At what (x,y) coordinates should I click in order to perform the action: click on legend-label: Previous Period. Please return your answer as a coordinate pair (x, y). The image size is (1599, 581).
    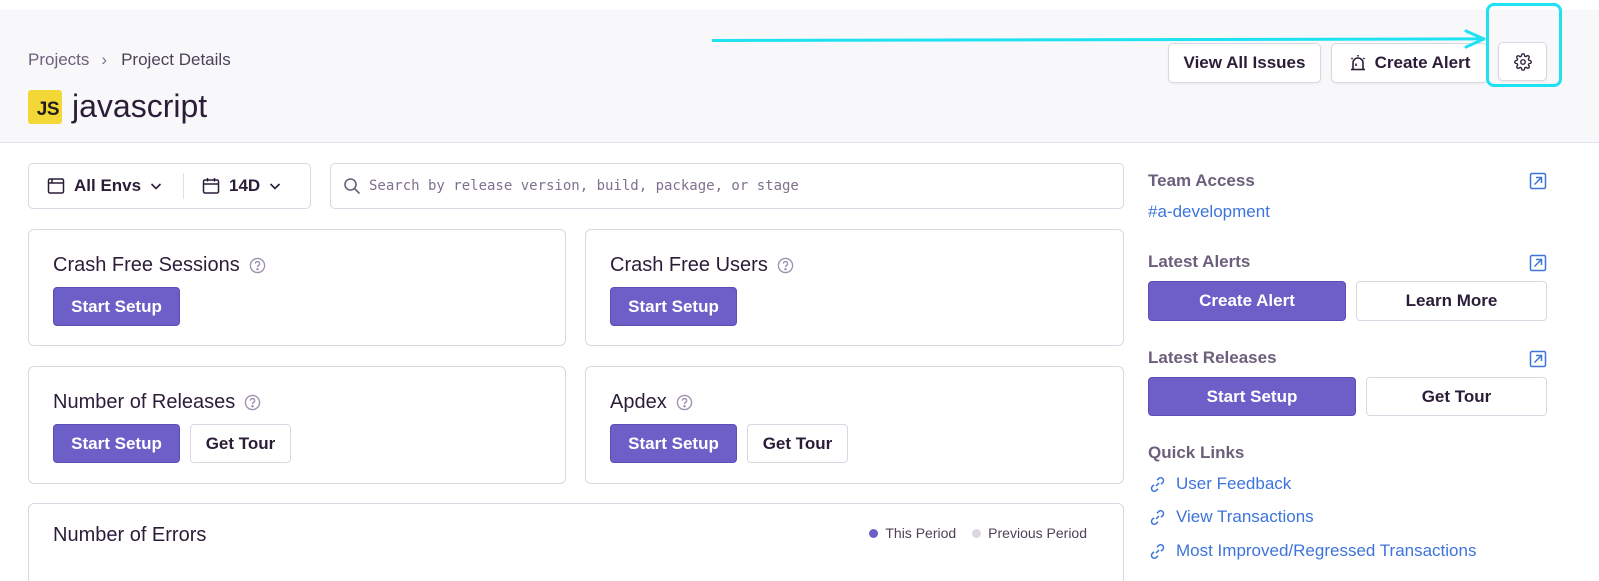
    Looking at the image, I should click on (1037, 533).